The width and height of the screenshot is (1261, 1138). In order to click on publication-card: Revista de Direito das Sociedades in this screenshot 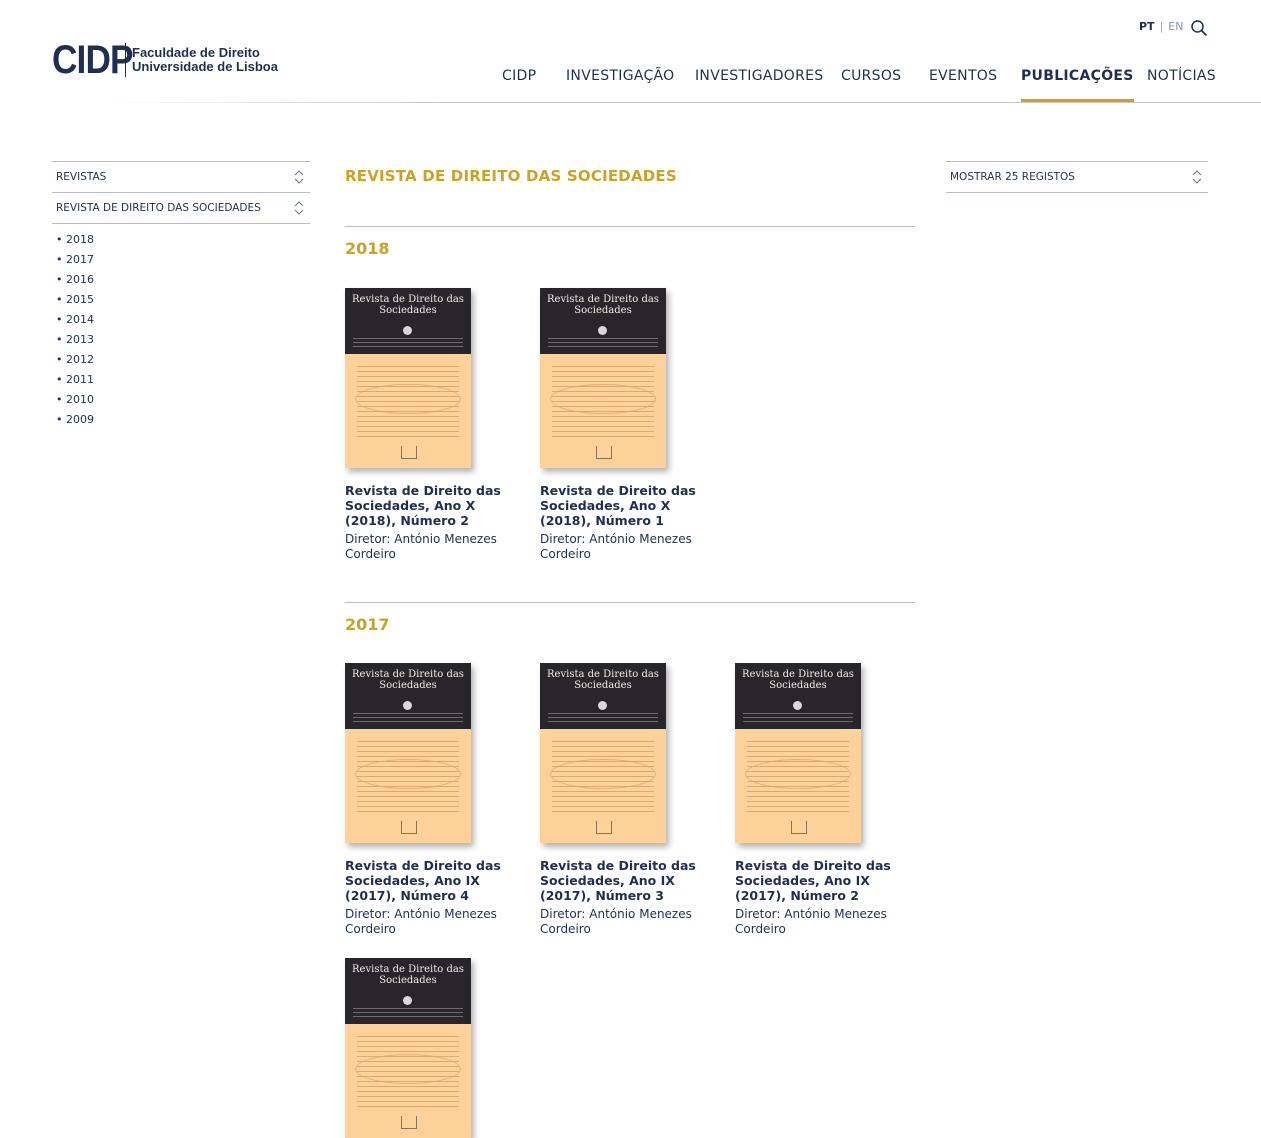, I will do `click(430, 1048)`.